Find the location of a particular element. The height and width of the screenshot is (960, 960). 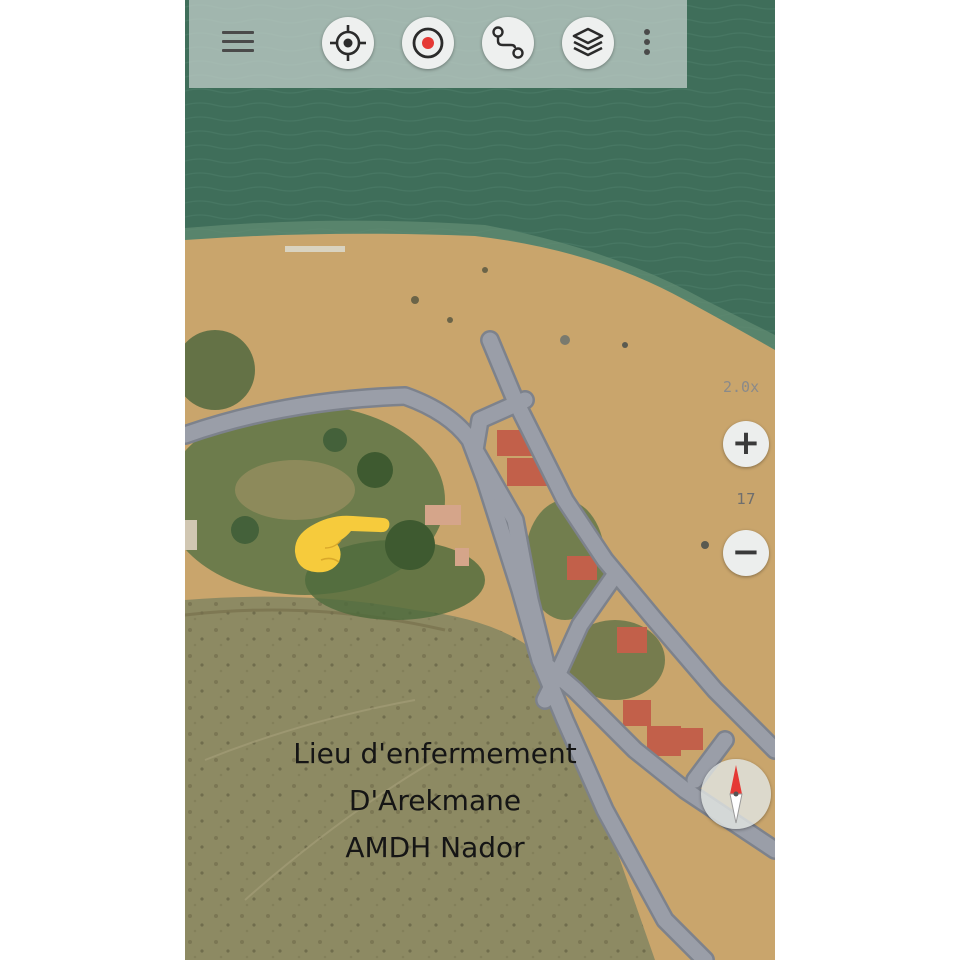

caption-line: D'Arekmane is located at coordinates (435, 800).